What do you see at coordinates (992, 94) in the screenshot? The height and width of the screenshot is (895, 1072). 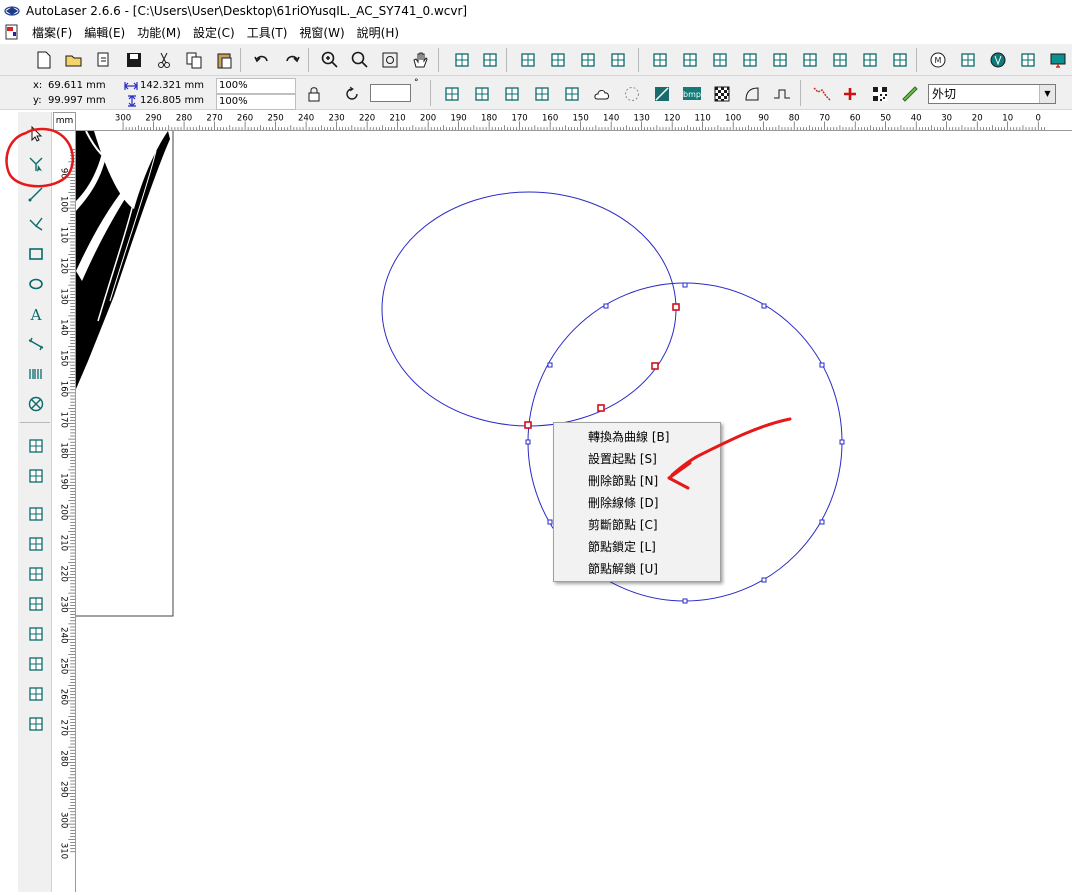 I see `cut-mode-select: 外切 ▼` at bounding box center [992, 94].